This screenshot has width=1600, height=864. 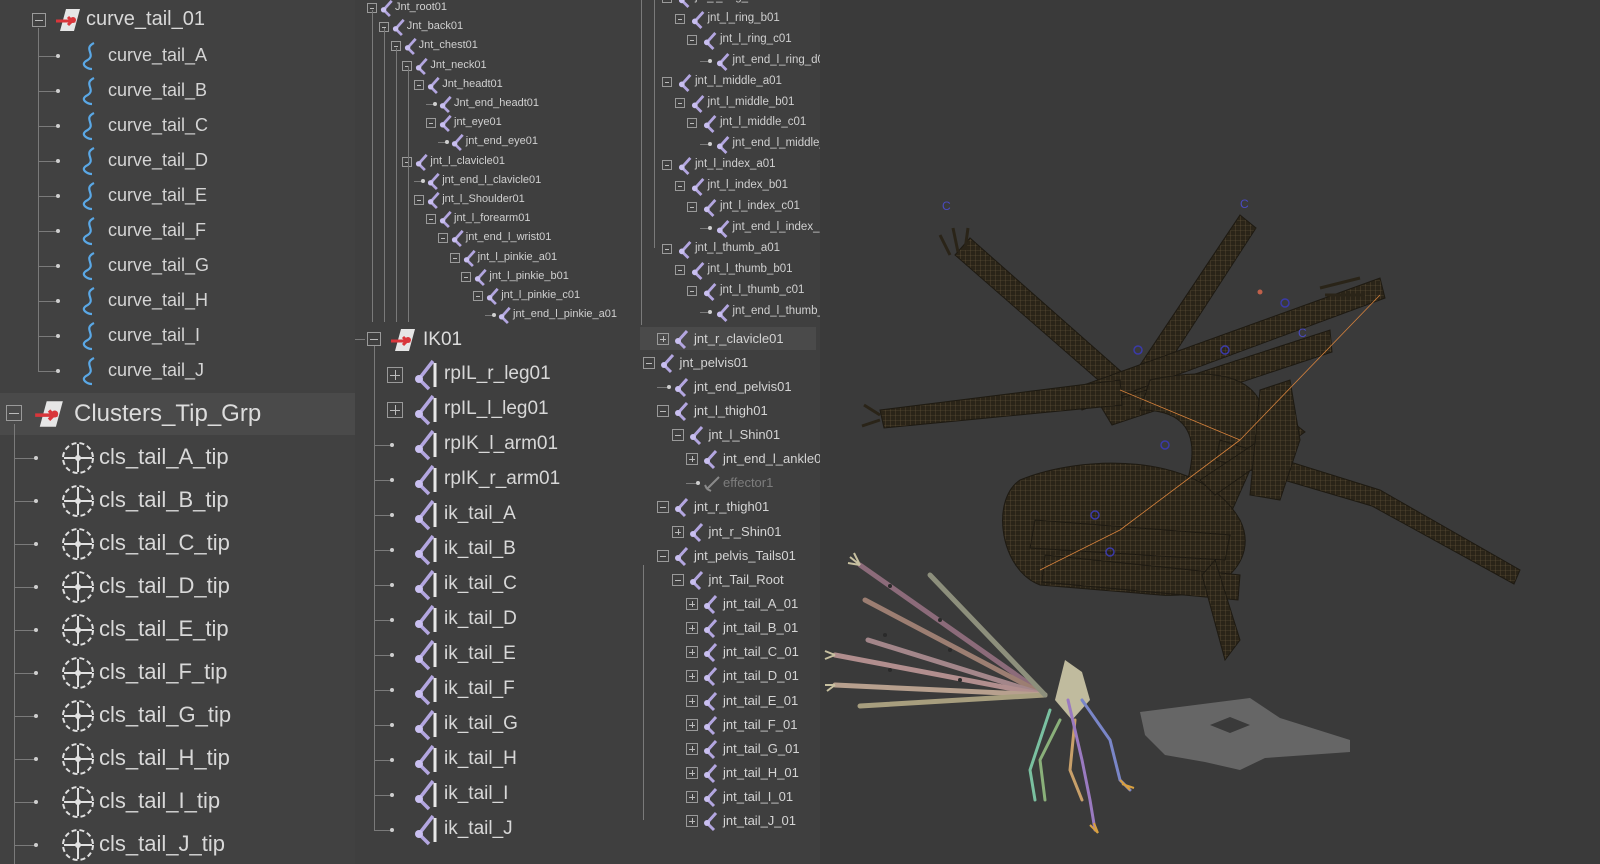 What do you see at coordinates (160, 800) in the screenshot?
I see `item-label: cls_tail_I_tip` at bounding box center [160, 800].